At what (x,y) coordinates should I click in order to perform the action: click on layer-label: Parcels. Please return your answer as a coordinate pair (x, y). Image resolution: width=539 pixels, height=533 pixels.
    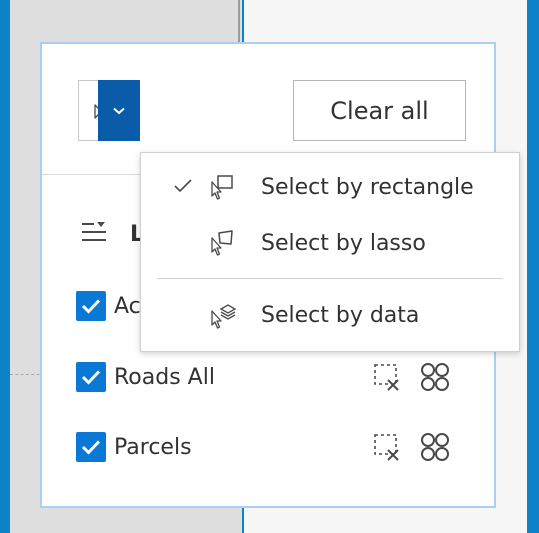
    Looking at the image, I should click on (153, 447).